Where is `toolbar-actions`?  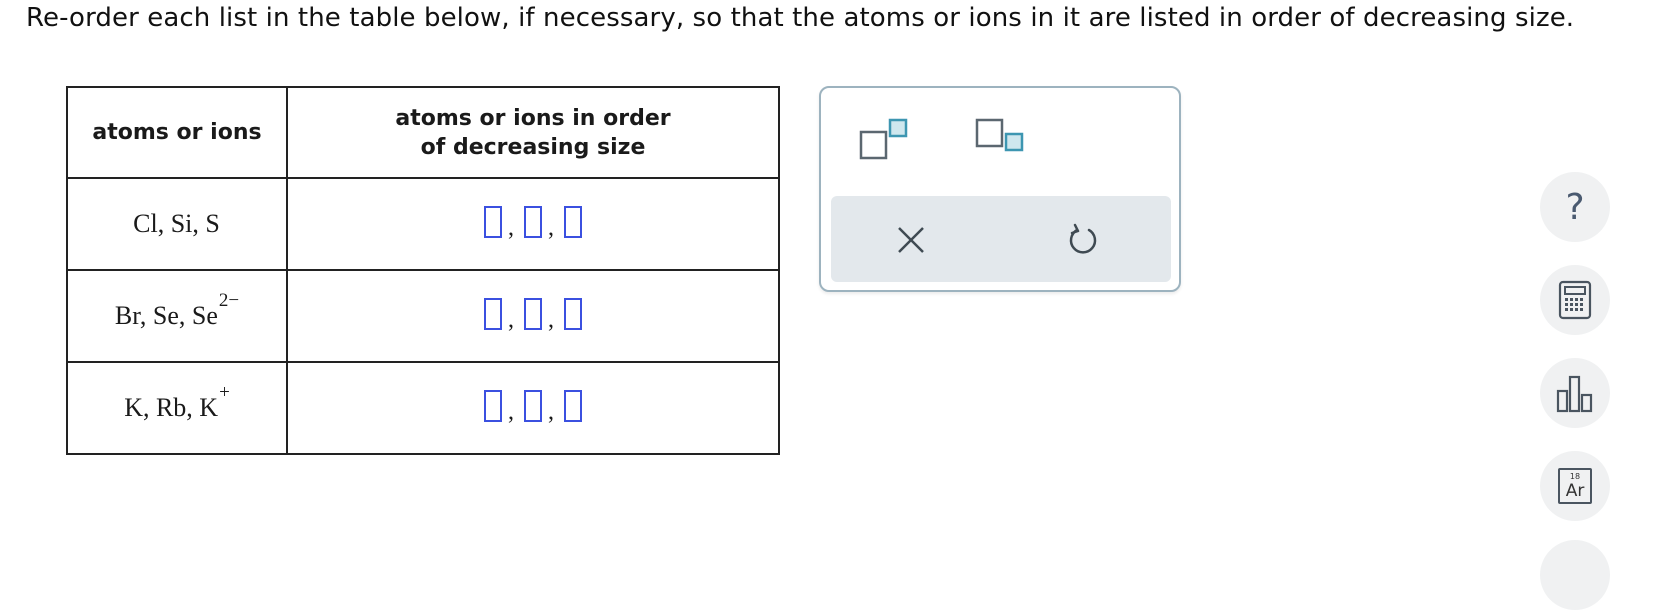
toolbar-actions is located at coordinates (1001, 239).